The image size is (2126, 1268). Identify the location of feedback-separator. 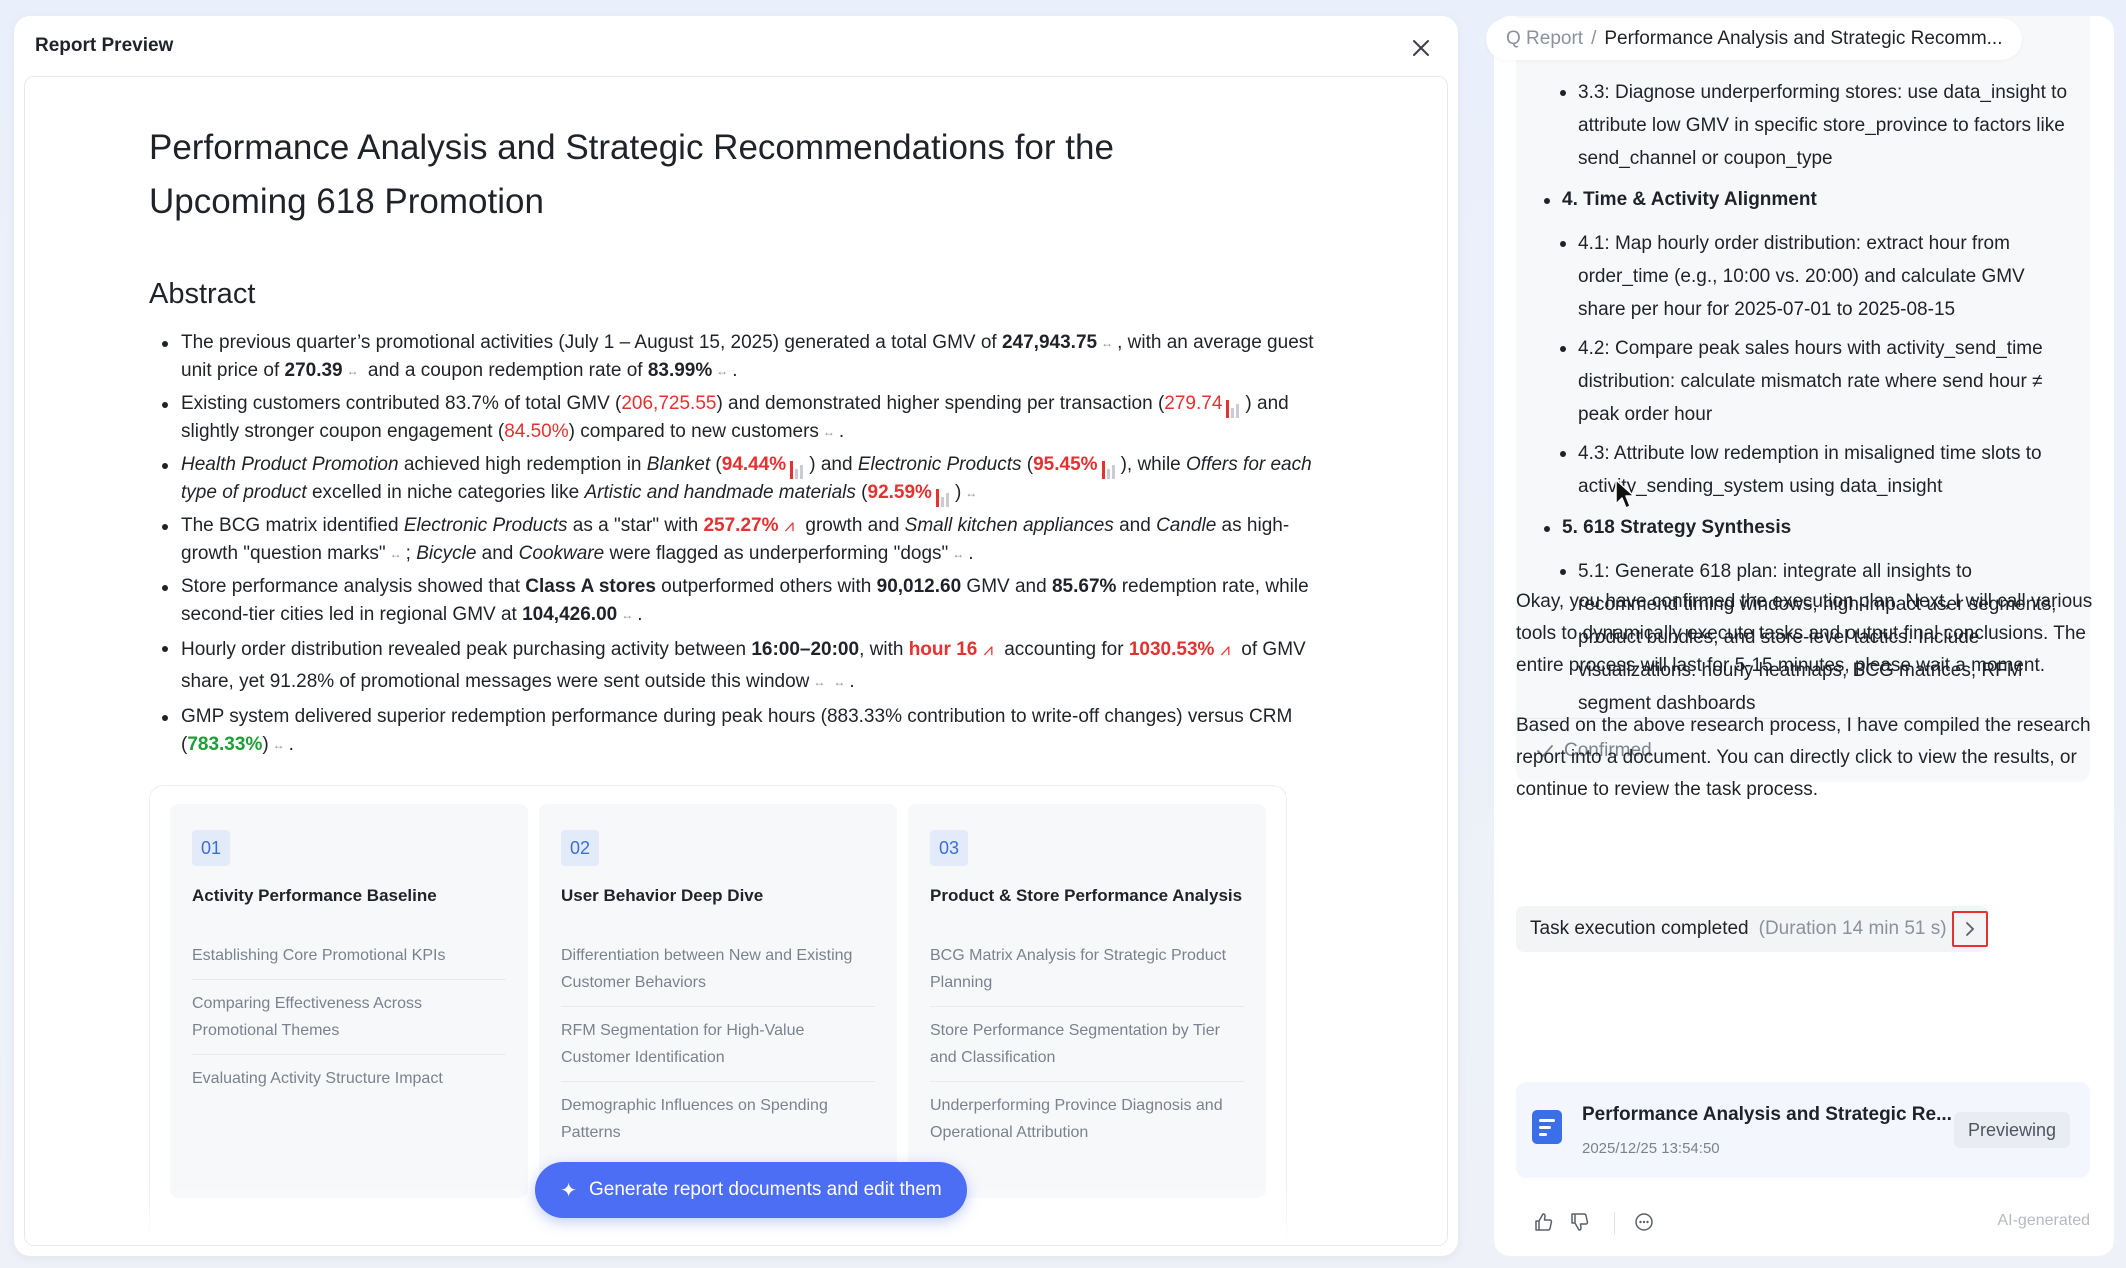
(1614, 1223).